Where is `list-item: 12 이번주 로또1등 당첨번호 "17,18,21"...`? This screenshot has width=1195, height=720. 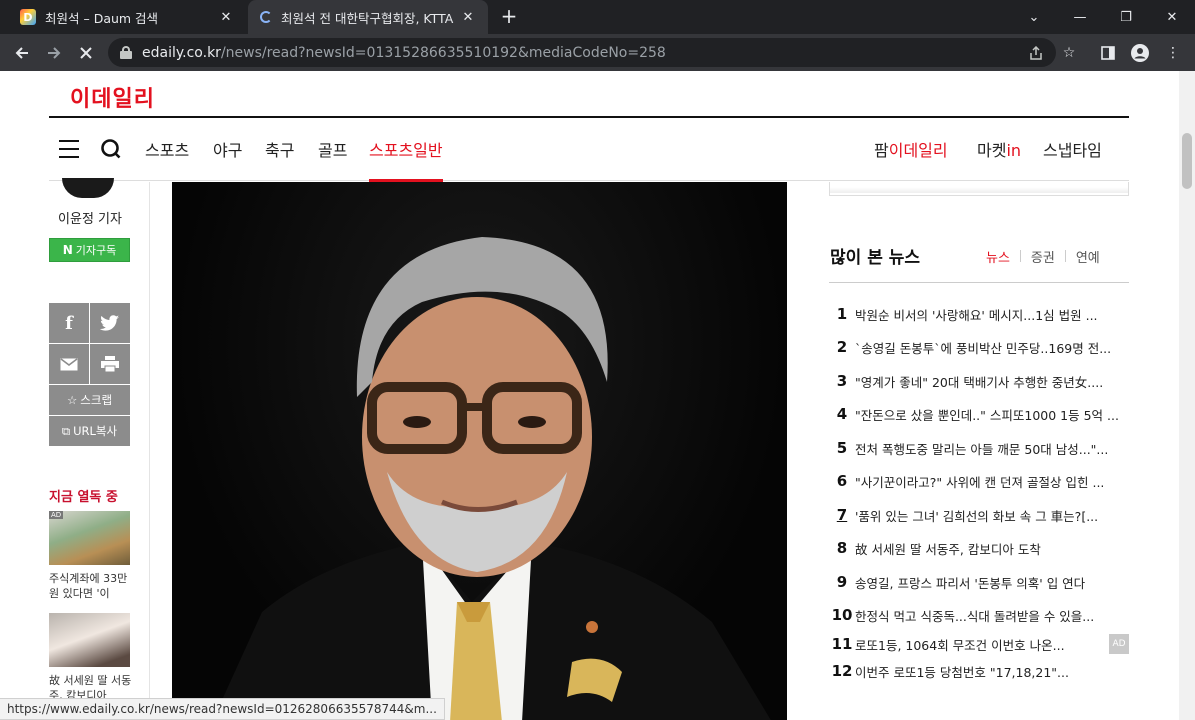
list-item: 12 이번주 로또1등 당첨번호 "17,18,21"... is located at coordinates (979, 671).